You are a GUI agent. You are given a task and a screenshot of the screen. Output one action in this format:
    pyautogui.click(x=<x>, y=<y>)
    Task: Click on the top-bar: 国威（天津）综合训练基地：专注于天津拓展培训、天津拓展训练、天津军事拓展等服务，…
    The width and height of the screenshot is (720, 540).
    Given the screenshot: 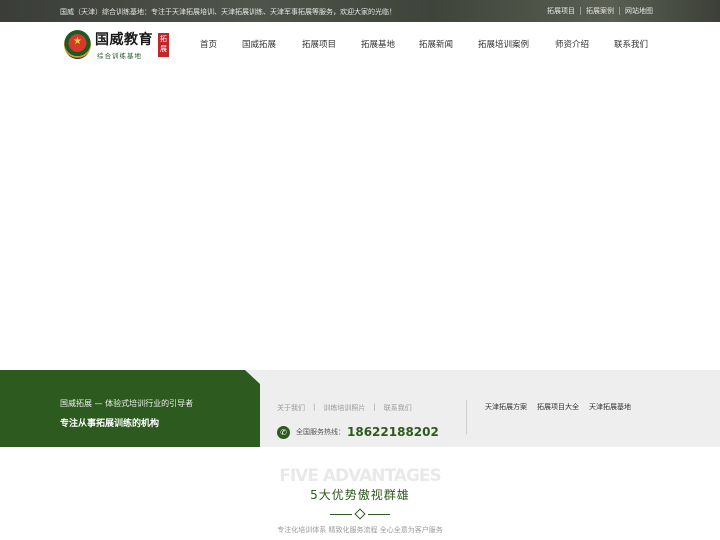 What is the action you would take?
    pyautogui.click(x=360, y=11)
    